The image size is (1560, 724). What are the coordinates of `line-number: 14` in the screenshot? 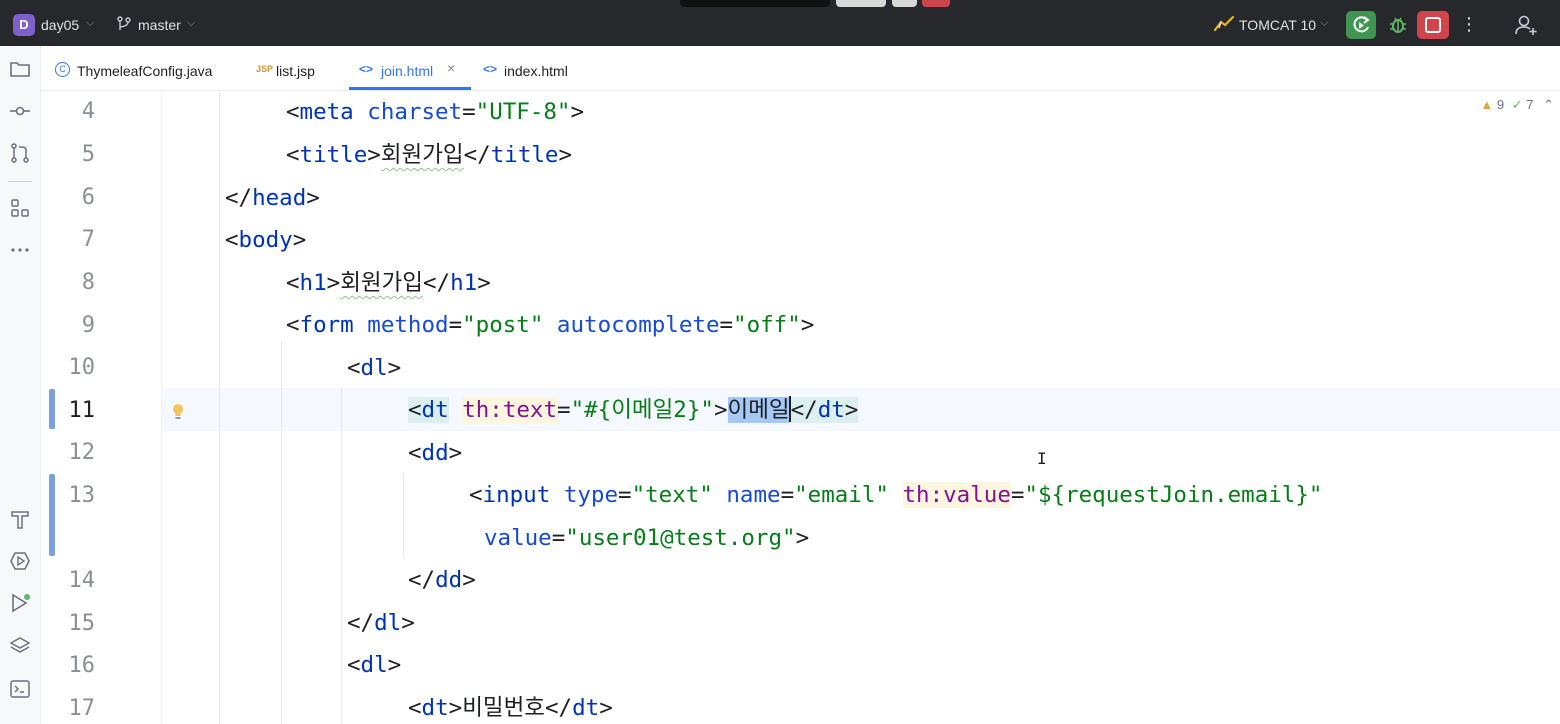 It's located at (82, 580).